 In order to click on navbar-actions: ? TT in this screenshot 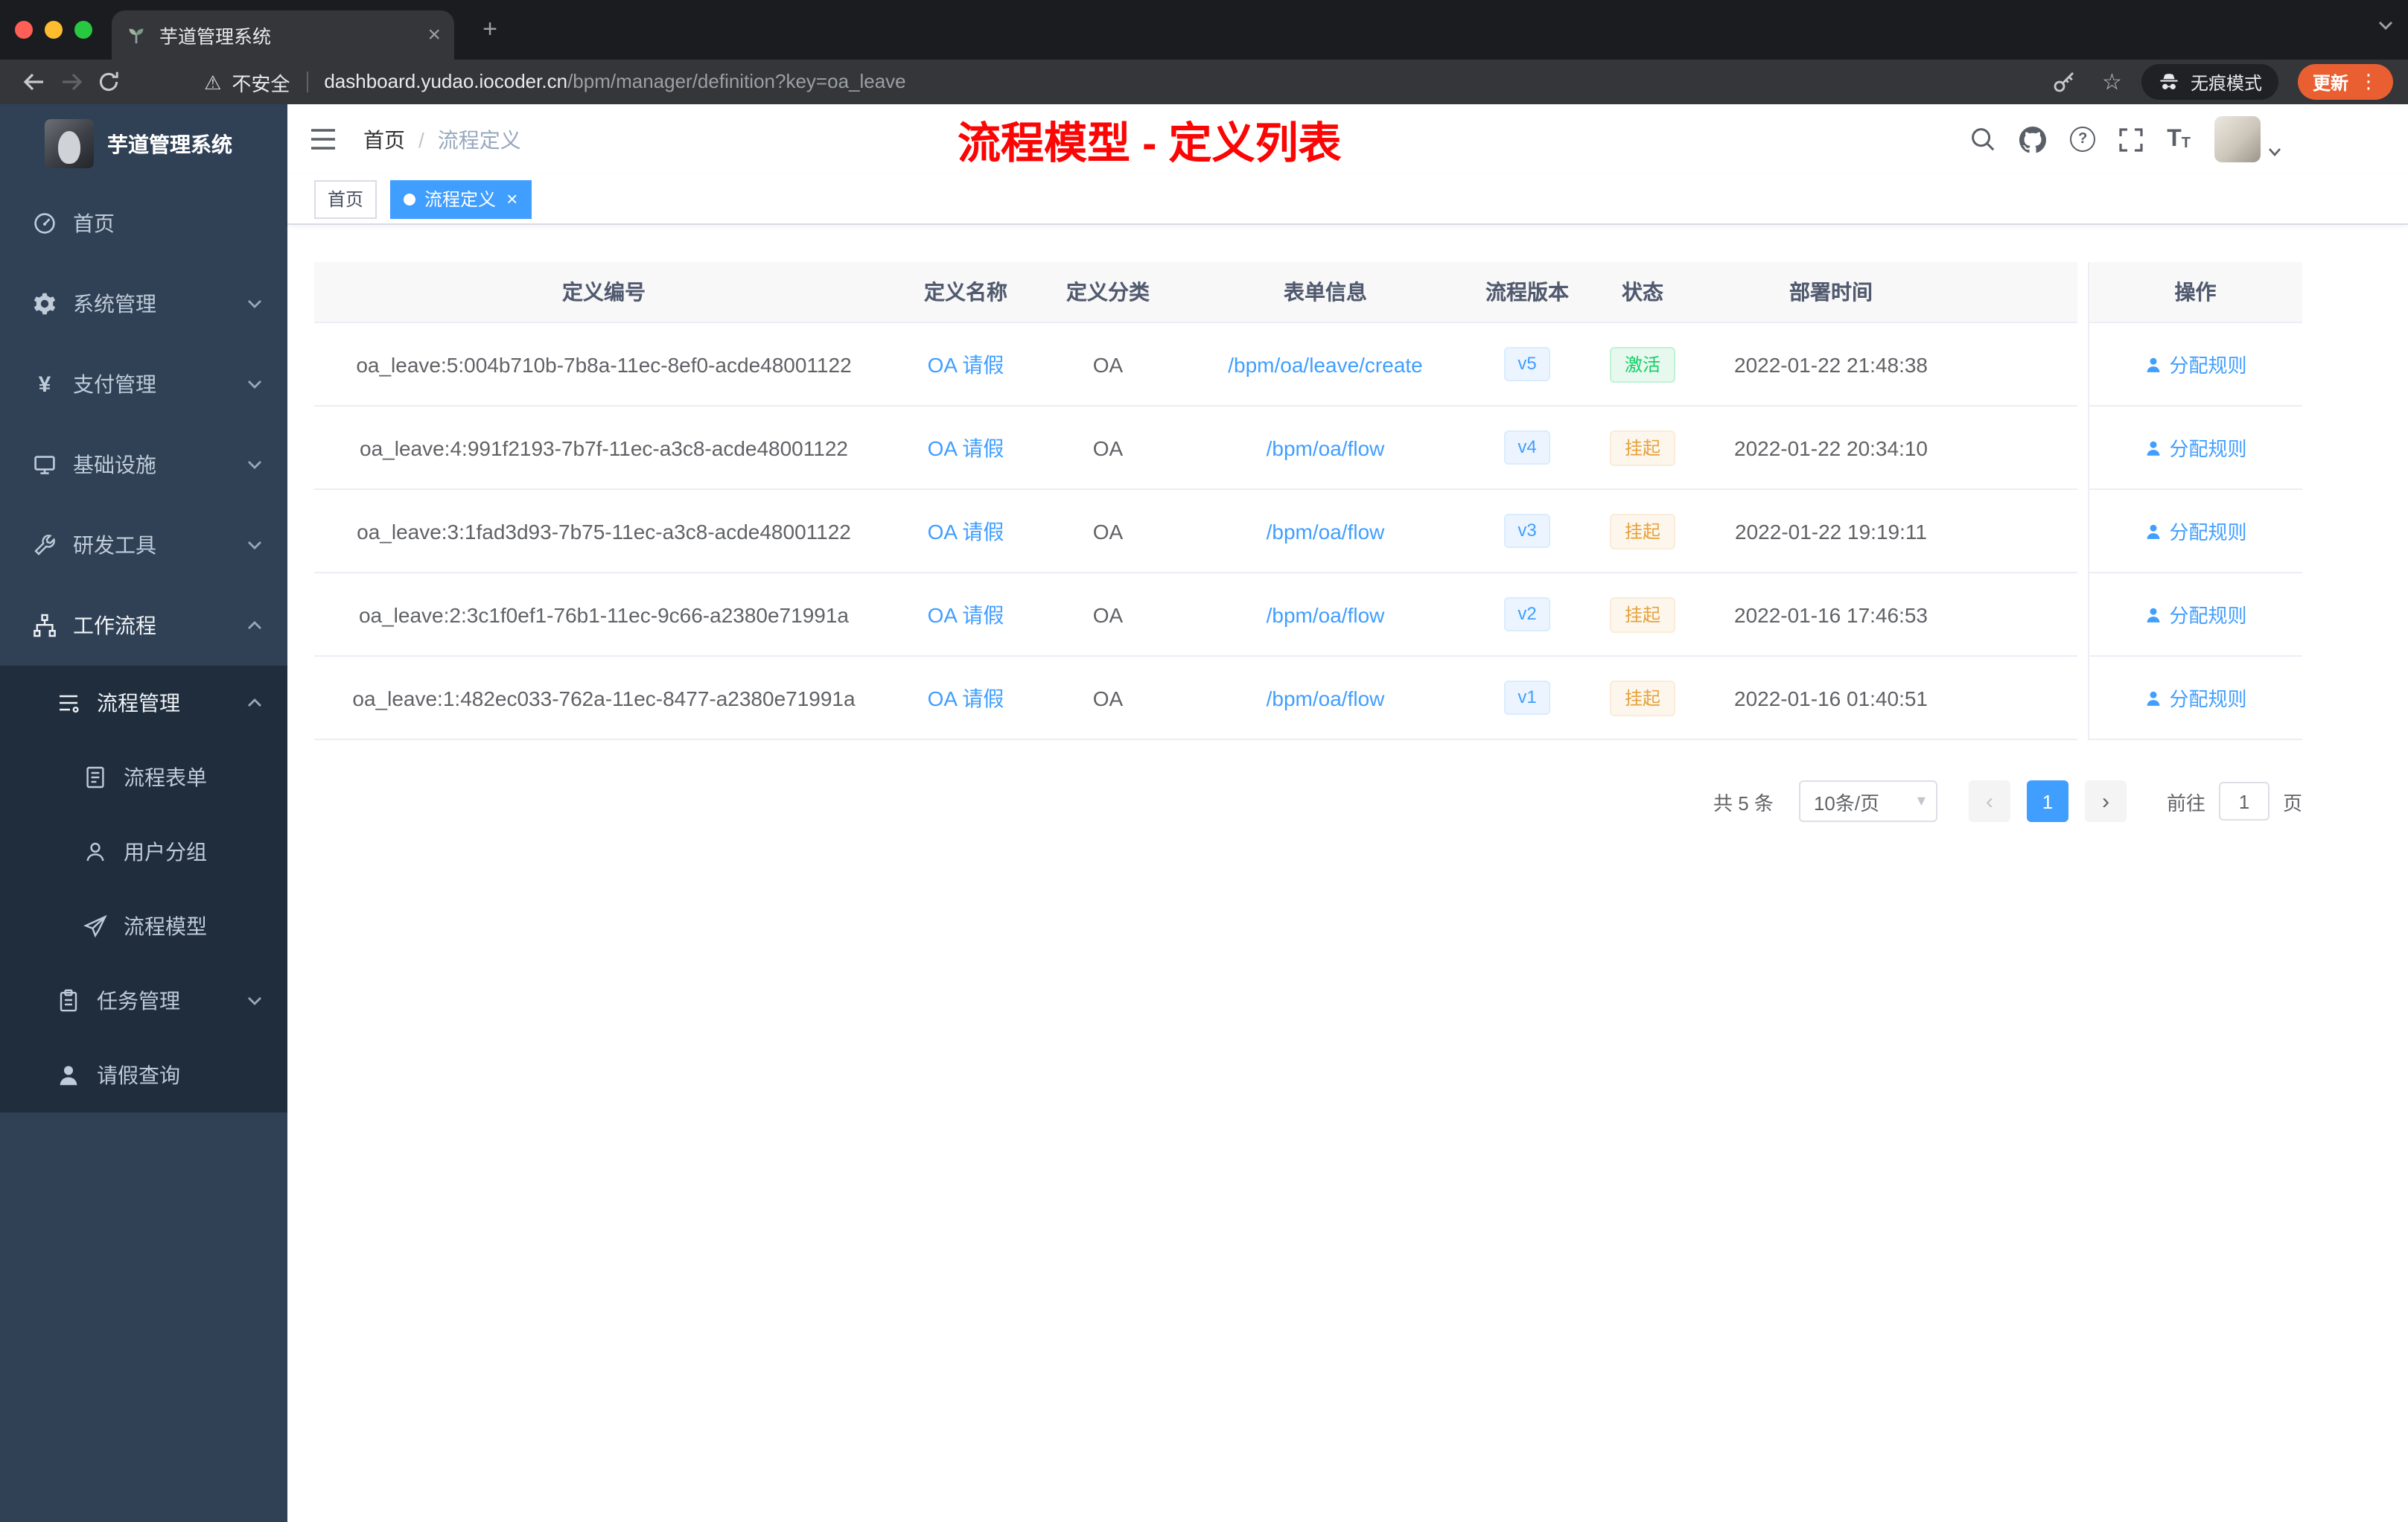, I will do `click(2178, 139)`.